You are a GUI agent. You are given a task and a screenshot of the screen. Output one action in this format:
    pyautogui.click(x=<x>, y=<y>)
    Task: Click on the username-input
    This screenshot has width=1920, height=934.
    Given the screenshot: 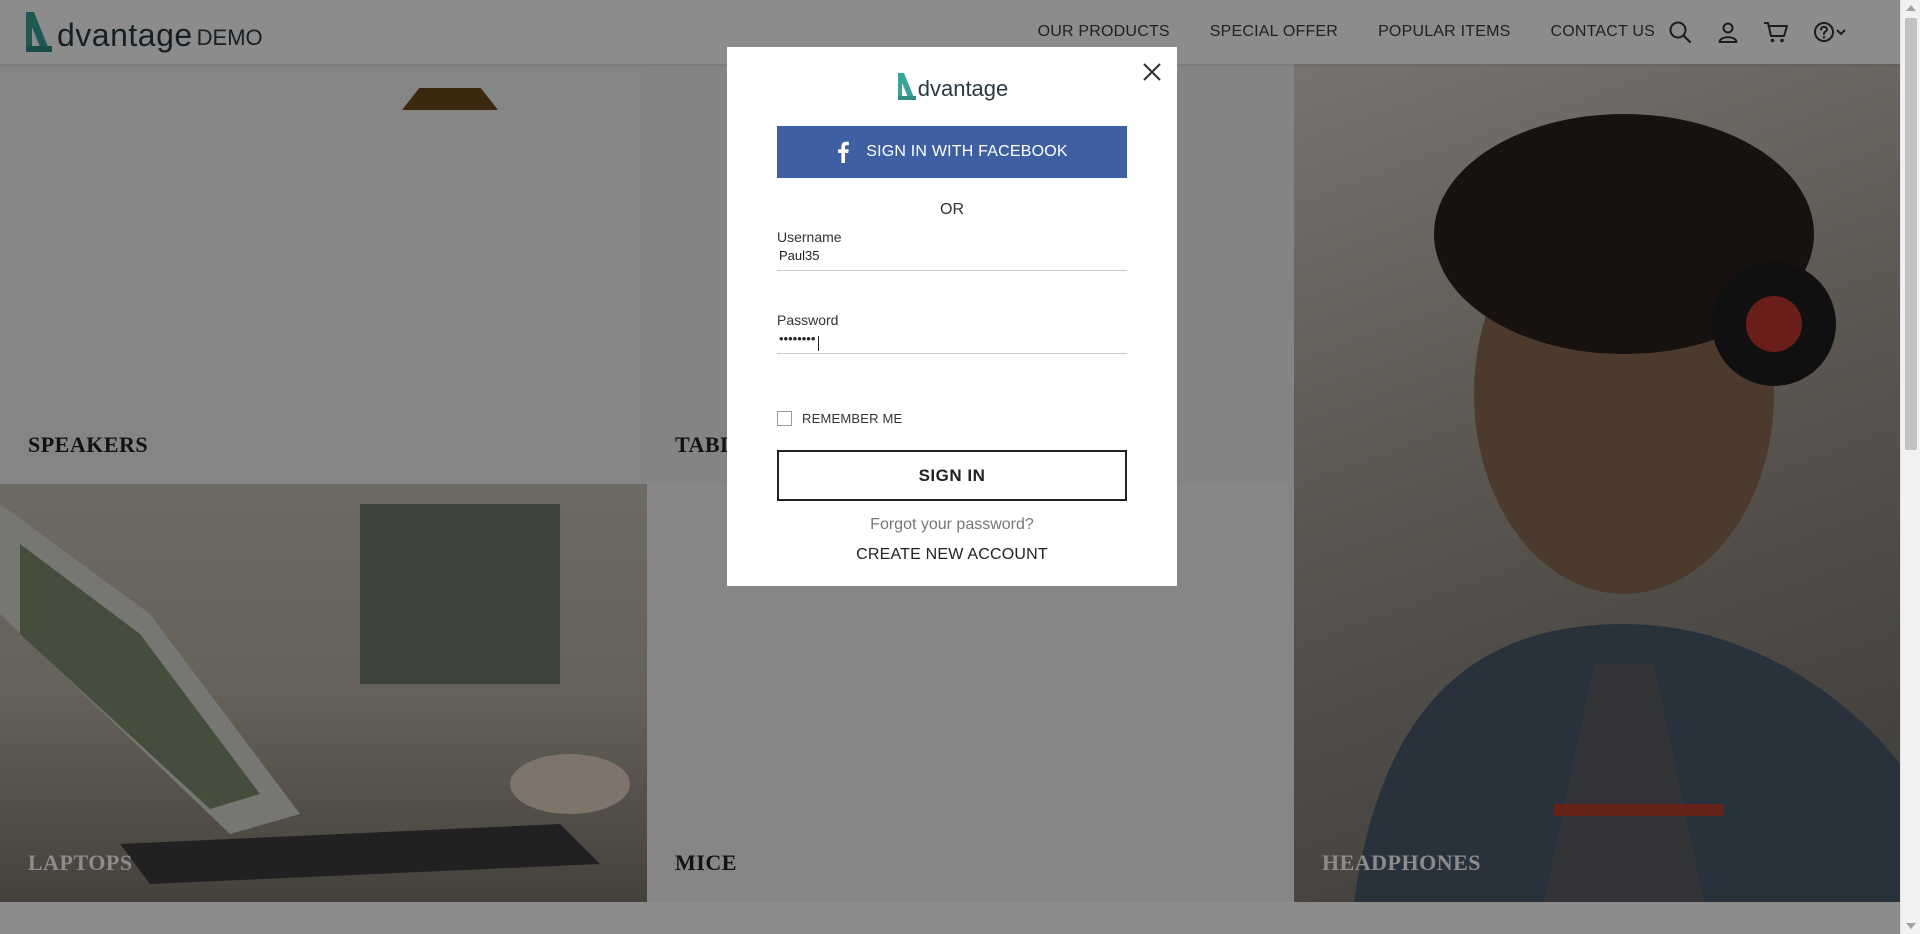 What is the action you would take?
    pyautogui.click(x=952, y=256)
    